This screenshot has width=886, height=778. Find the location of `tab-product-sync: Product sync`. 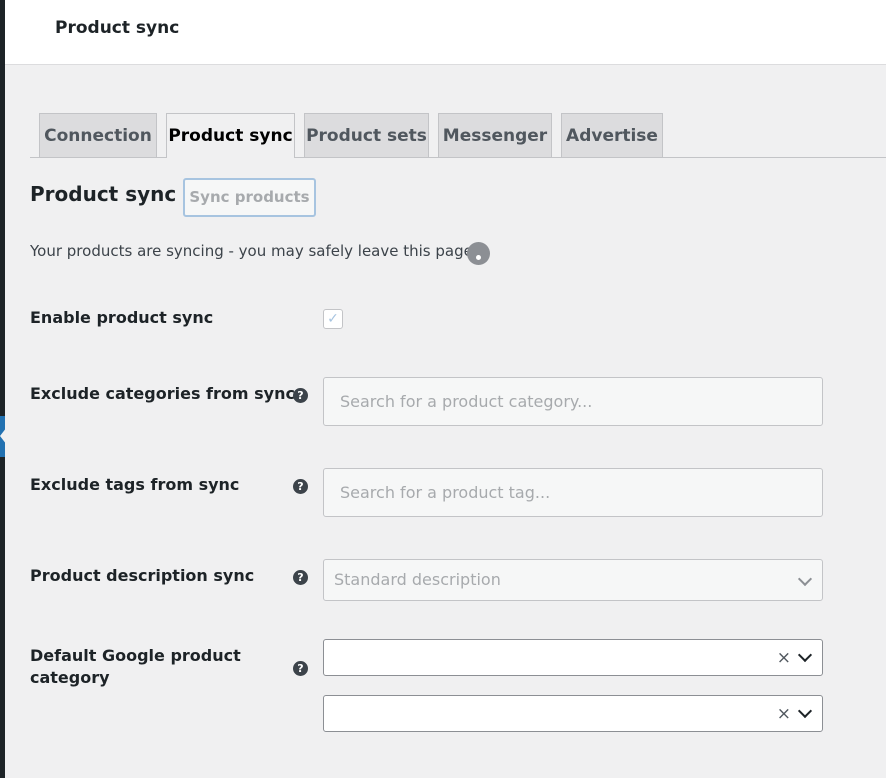

tab-product-sync: Product sync is located at coordinates (230, 135).